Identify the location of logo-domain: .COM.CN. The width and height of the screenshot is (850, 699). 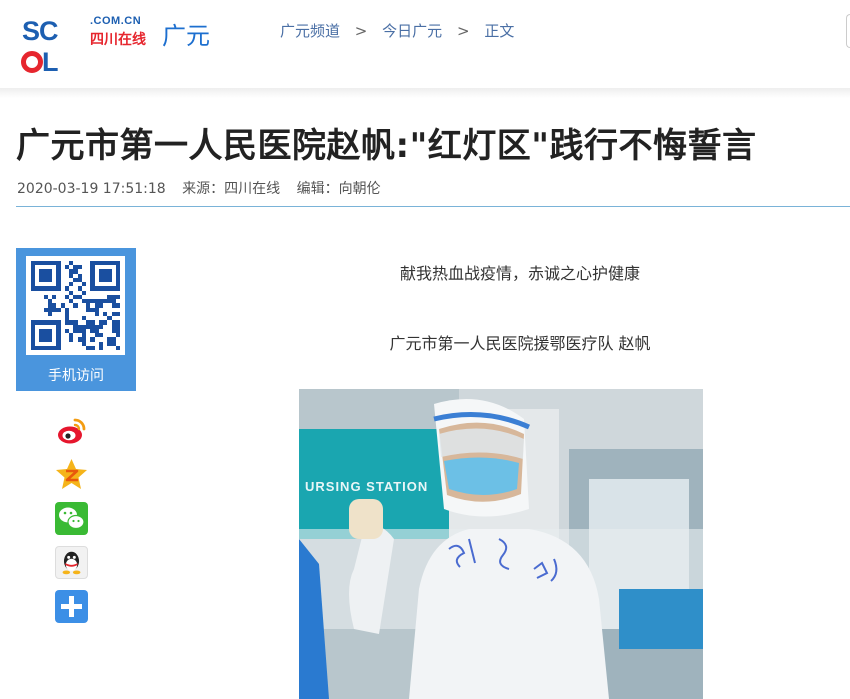
(116, 21).